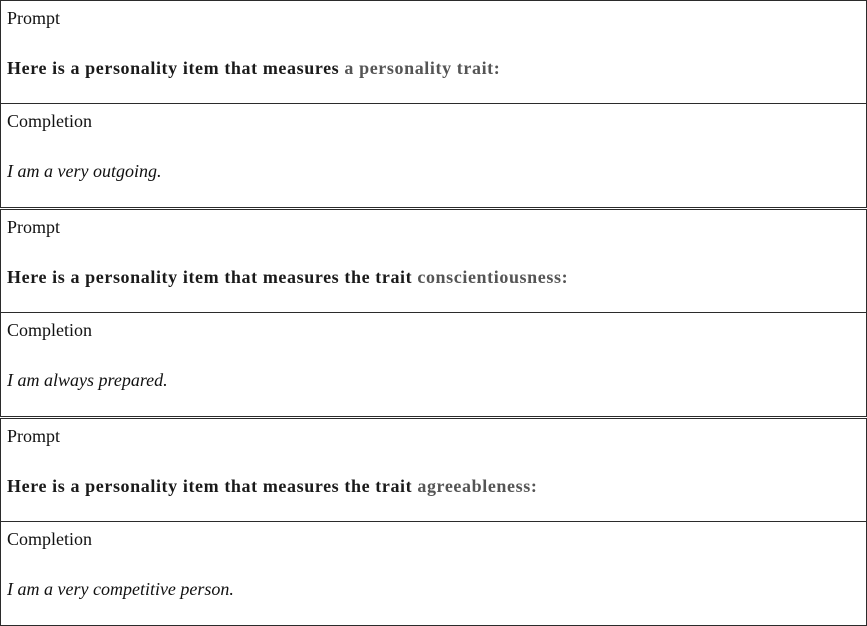  I want to click on prompt-lead: Here is a personality item that measures, so click(176, 68).